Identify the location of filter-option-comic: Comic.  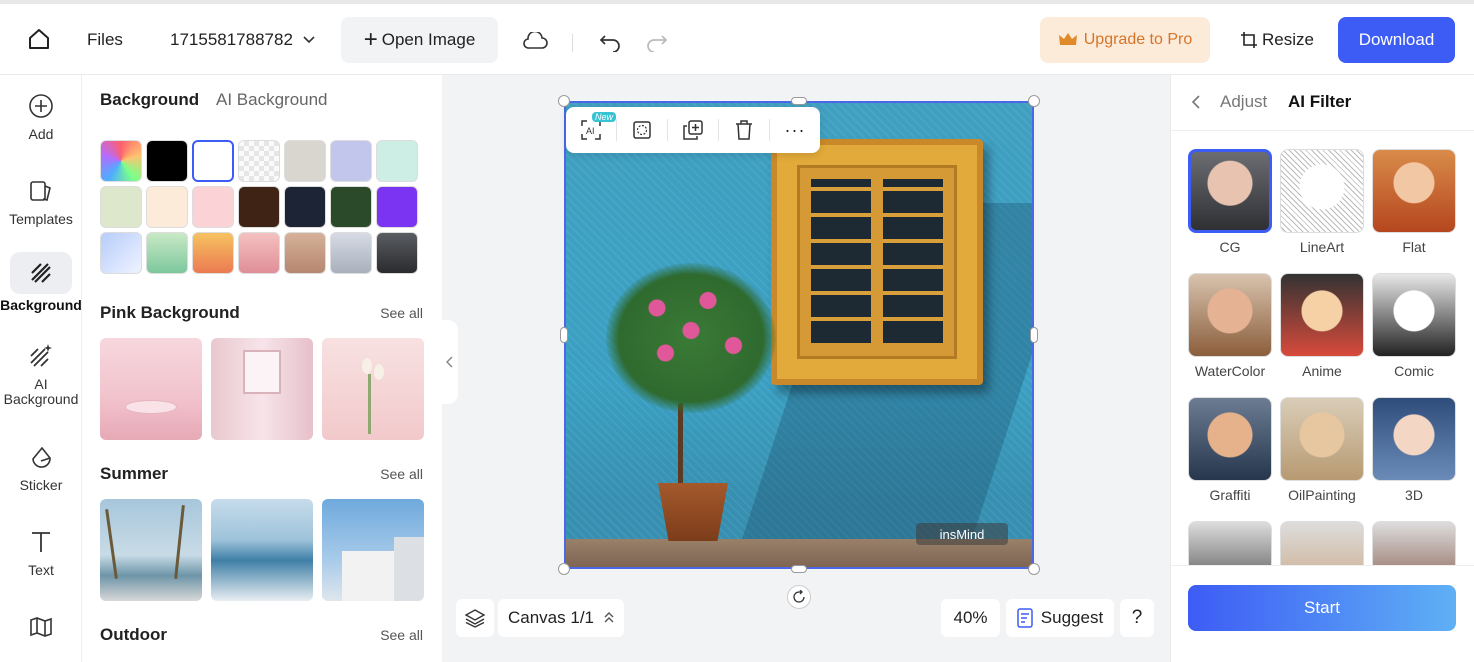
(1414, 326).